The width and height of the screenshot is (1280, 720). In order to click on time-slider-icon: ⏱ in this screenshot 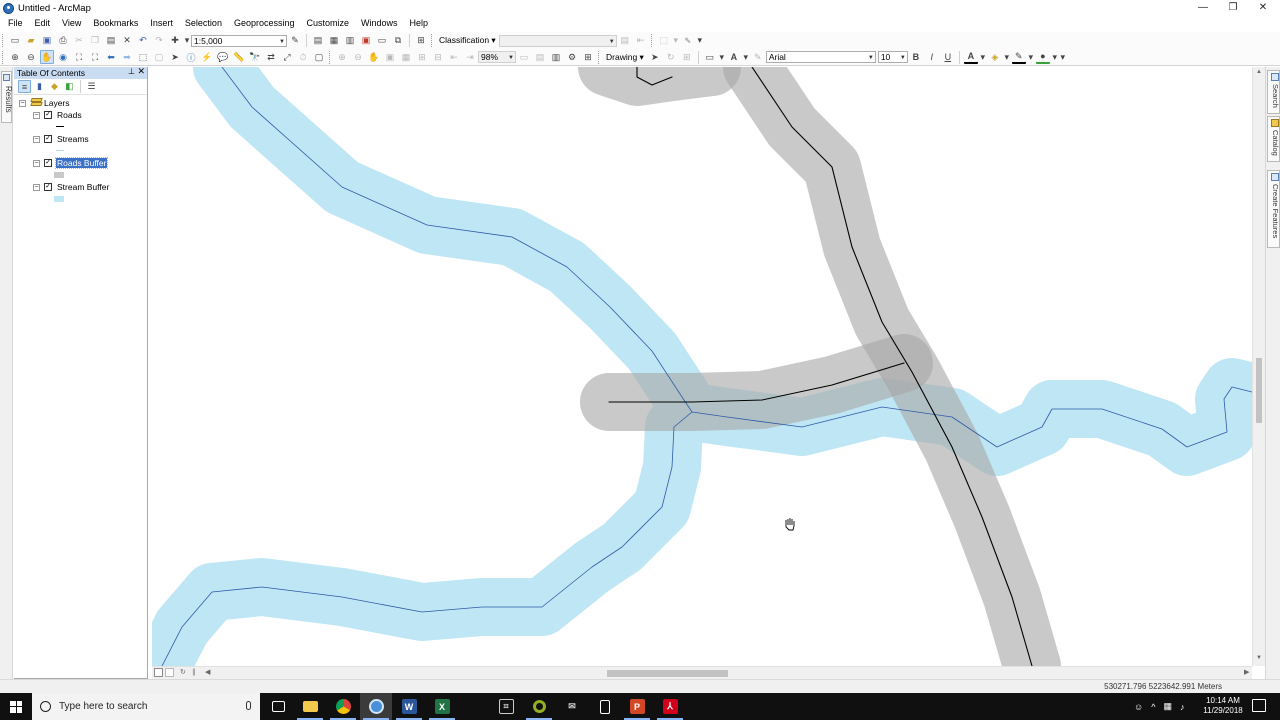, I will do `click(303, 57)`.